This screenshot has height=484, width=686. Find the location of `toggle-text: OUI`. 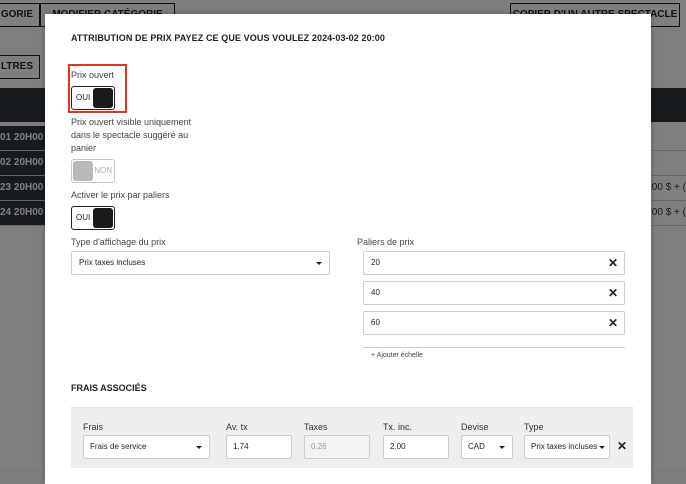

toggle-text: OUI is located at coordinates (83, 217).